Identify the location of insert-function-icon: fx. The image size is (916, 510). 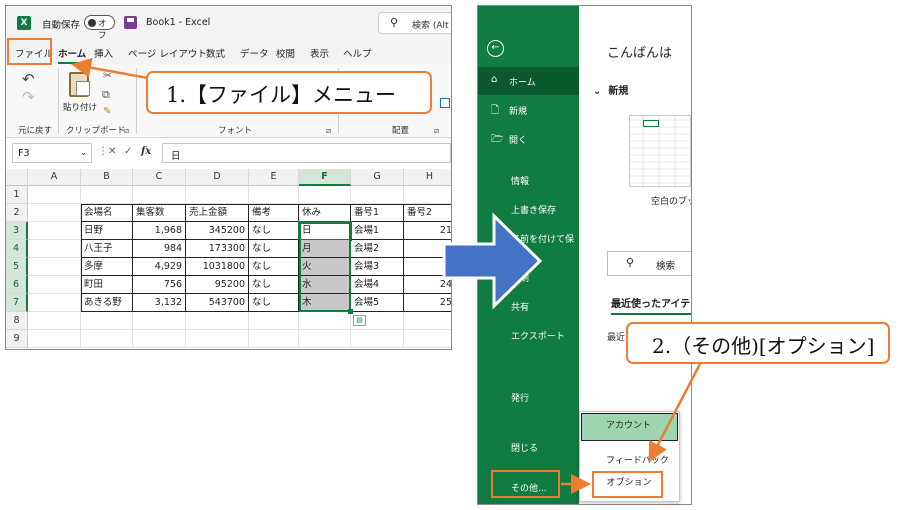
(146, 151).